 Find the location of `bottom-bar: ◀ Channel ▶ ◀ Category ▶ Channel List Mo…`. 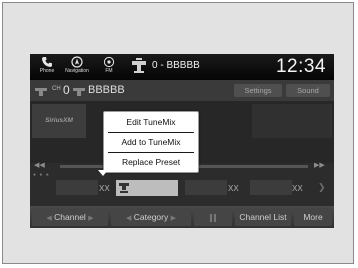

bottom-bar: ◀ Channel ▶ ◀ Category ▶ Channel List Mo… is located at coordinates (182, 217).